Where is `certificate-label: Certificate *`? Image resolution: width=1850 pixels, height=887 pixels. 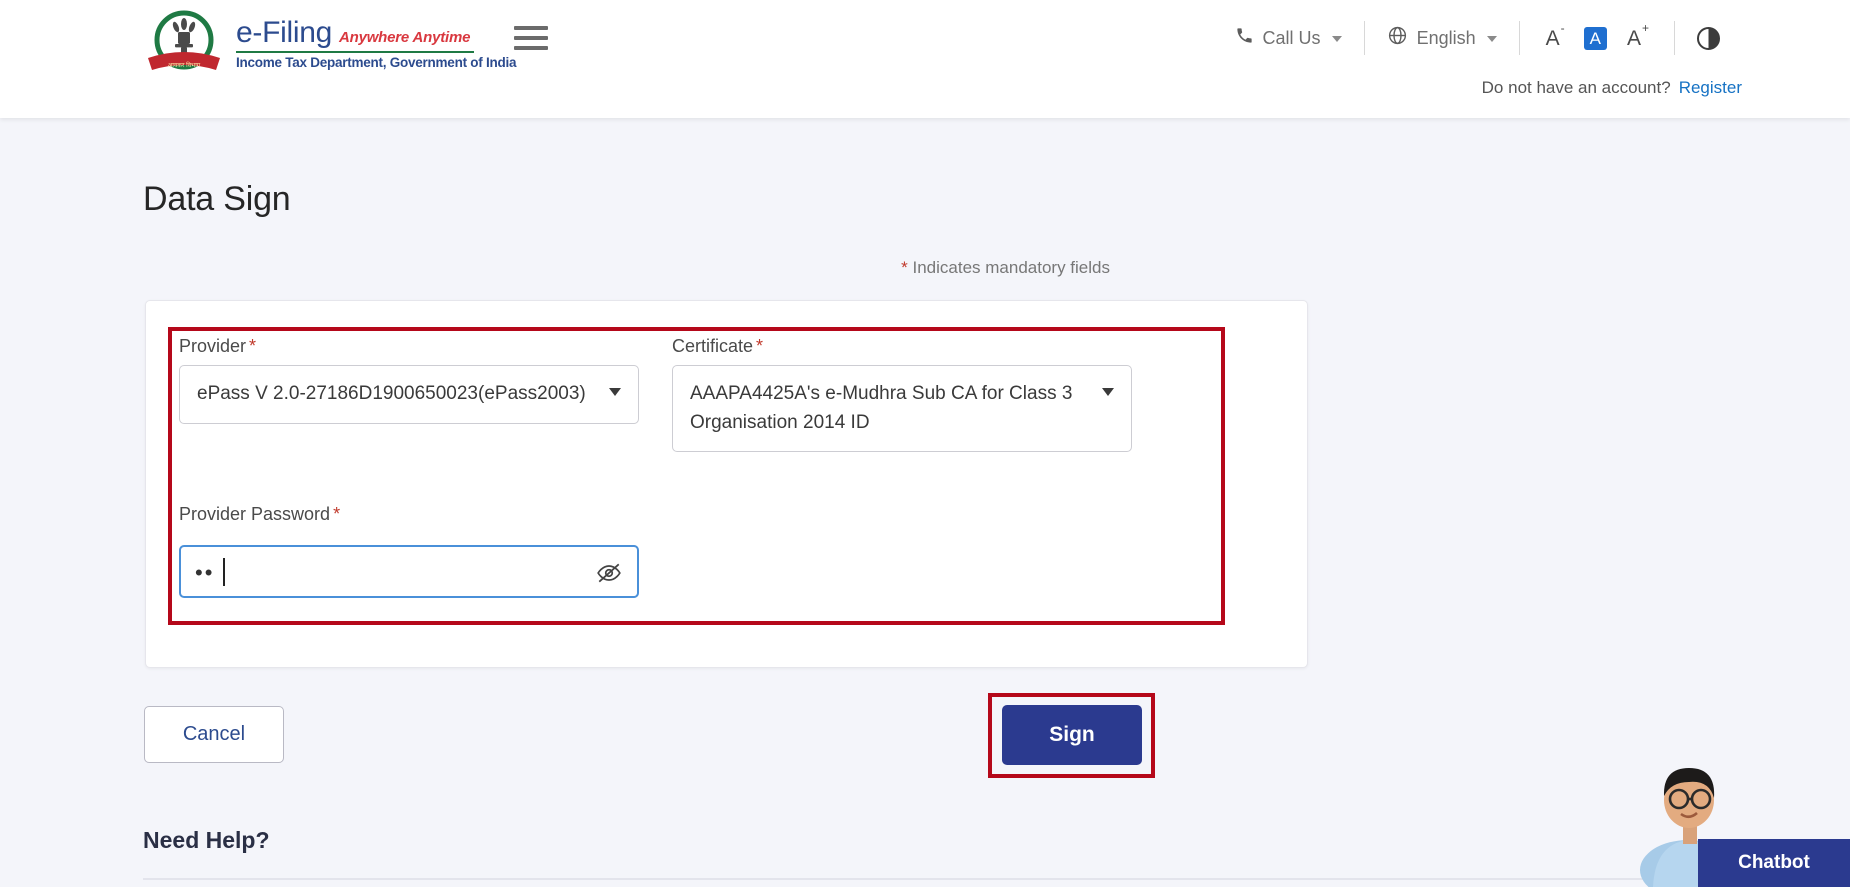
certificate-label: Certificate * is located at coordinates (718, 346).